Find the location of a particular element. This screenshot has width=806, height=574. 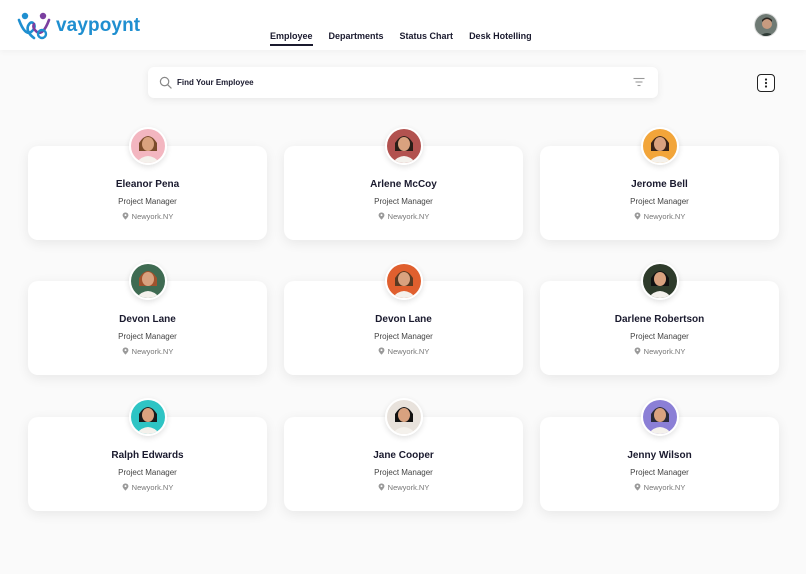

employee-name: Darlene Robertson is located at coordinates (659, 319).